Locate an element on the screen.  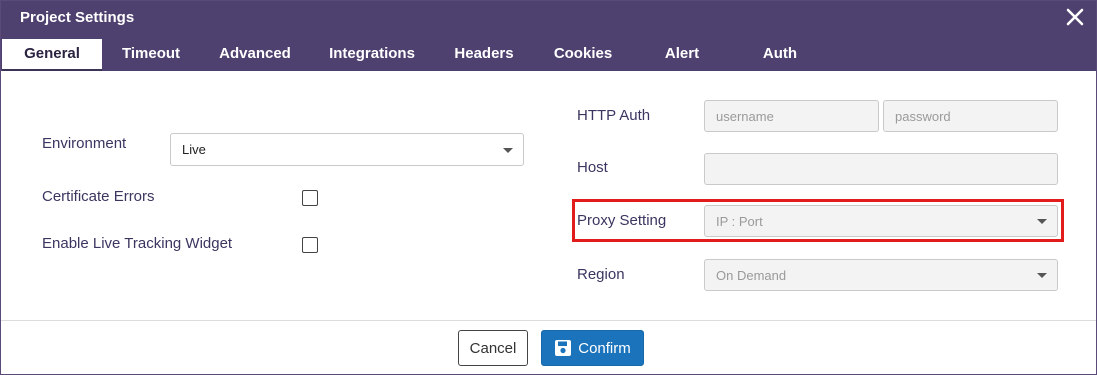
http-auth-label: HTTP Auth is located at coordinates (614, 115).